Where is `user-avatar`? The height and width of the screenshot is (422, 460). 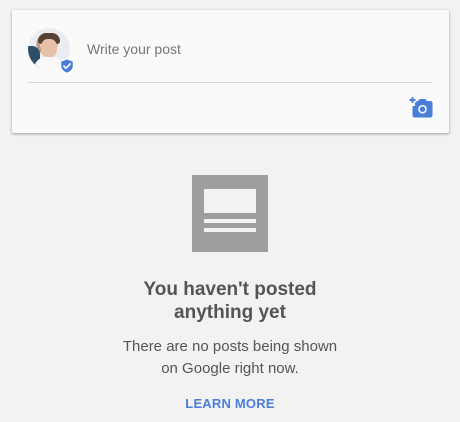 user-avatar is located at coordinates (51, 51).